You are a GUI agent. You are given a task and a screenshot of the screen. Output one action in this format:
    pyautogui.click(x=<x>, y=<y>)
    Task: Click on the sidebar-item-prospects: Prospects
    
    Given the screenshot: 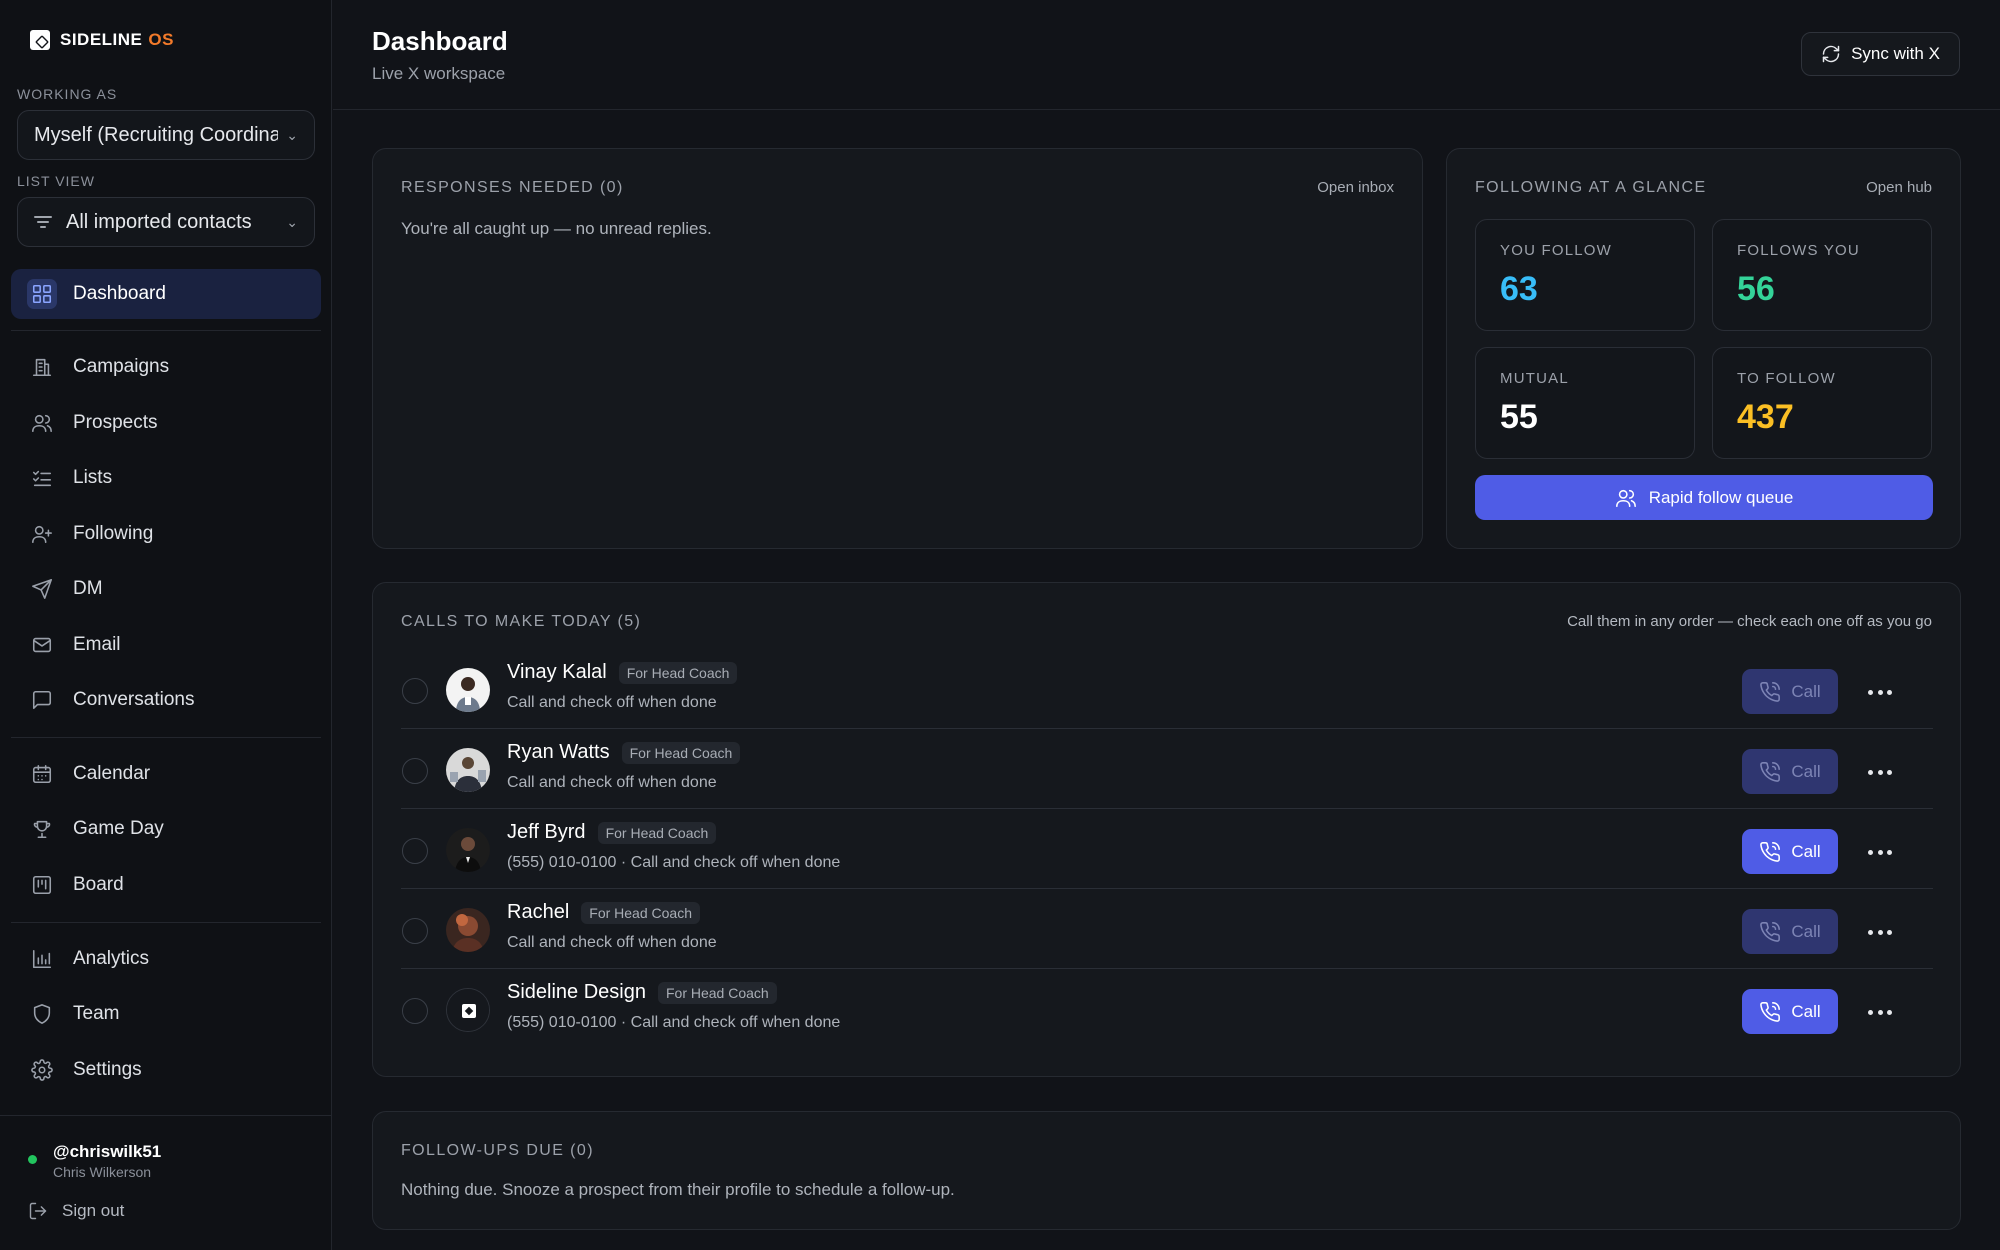 What is the action you would take?
    pyautogui.click(x=166, y=423)
    